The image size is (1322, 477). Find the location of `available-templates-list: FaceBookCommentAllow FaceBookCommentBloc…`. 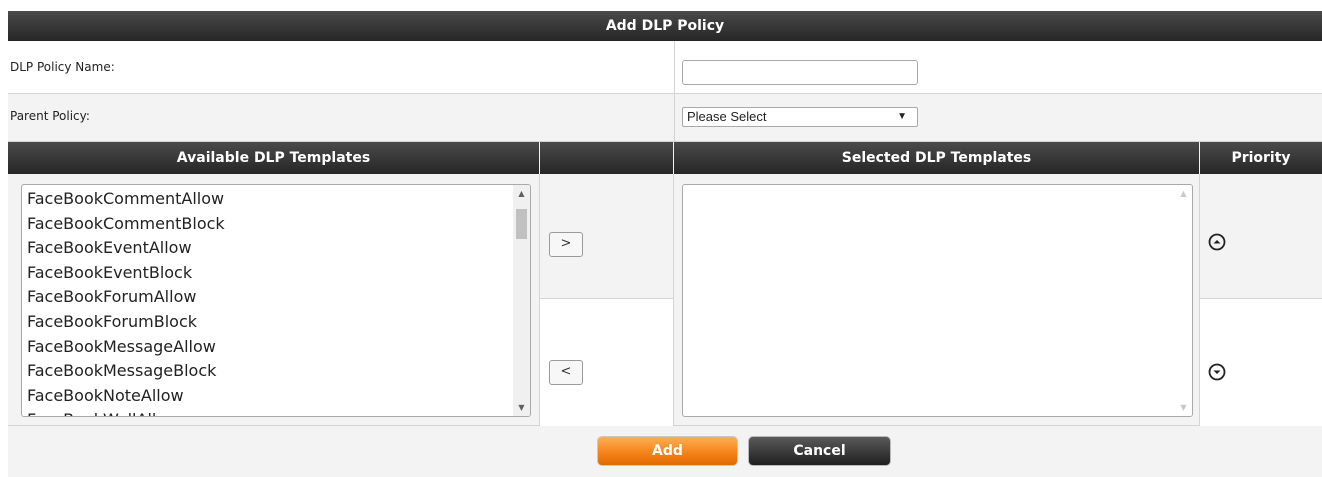

available-templates-list: FaceBookCommentAllow FaceBookCommentBloc… is located at coordinates (126, 301).